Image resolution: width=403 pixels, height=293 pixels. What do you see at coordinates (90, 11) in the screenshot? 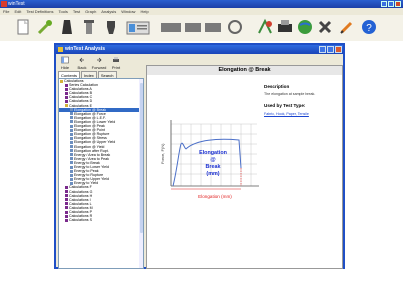
I see `menu-graph: Graph` at bounding box center [90, 11].